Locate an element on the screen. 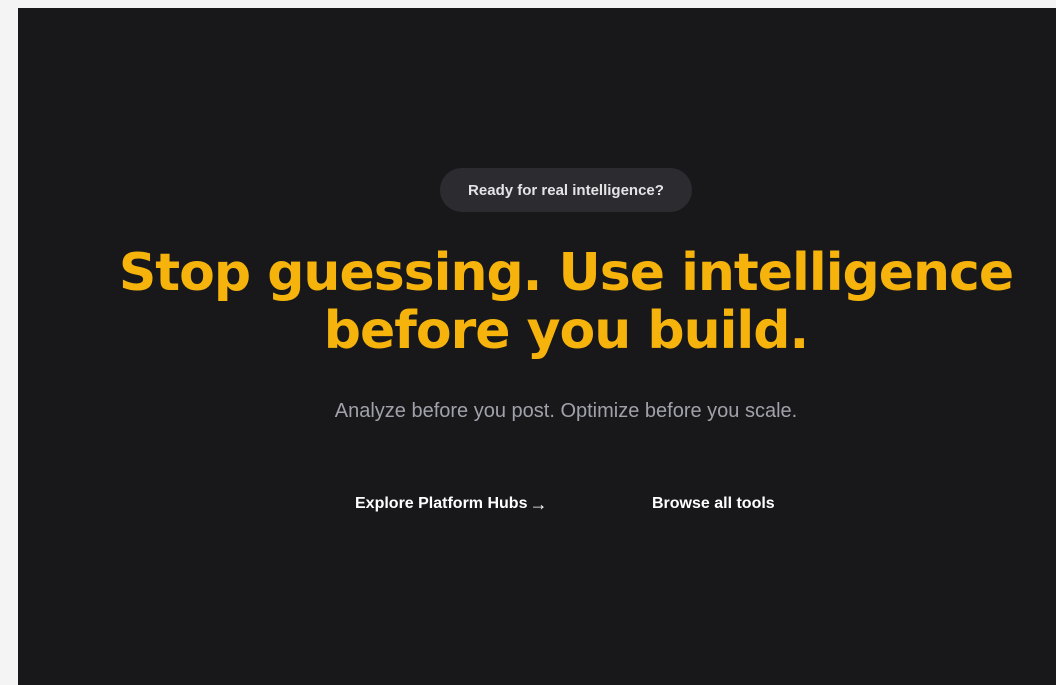 The image size is (1056, 685). hero-badge-label: Ready for real intelligence? is located at coordinates (566, 190).